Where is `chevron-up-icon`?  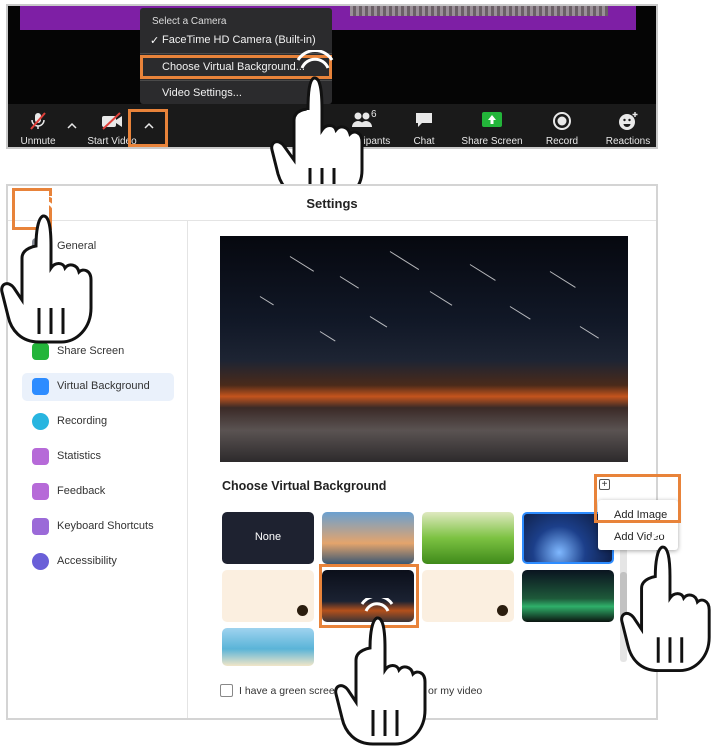 chevron-up-icon is located at coordinates (72, 125).